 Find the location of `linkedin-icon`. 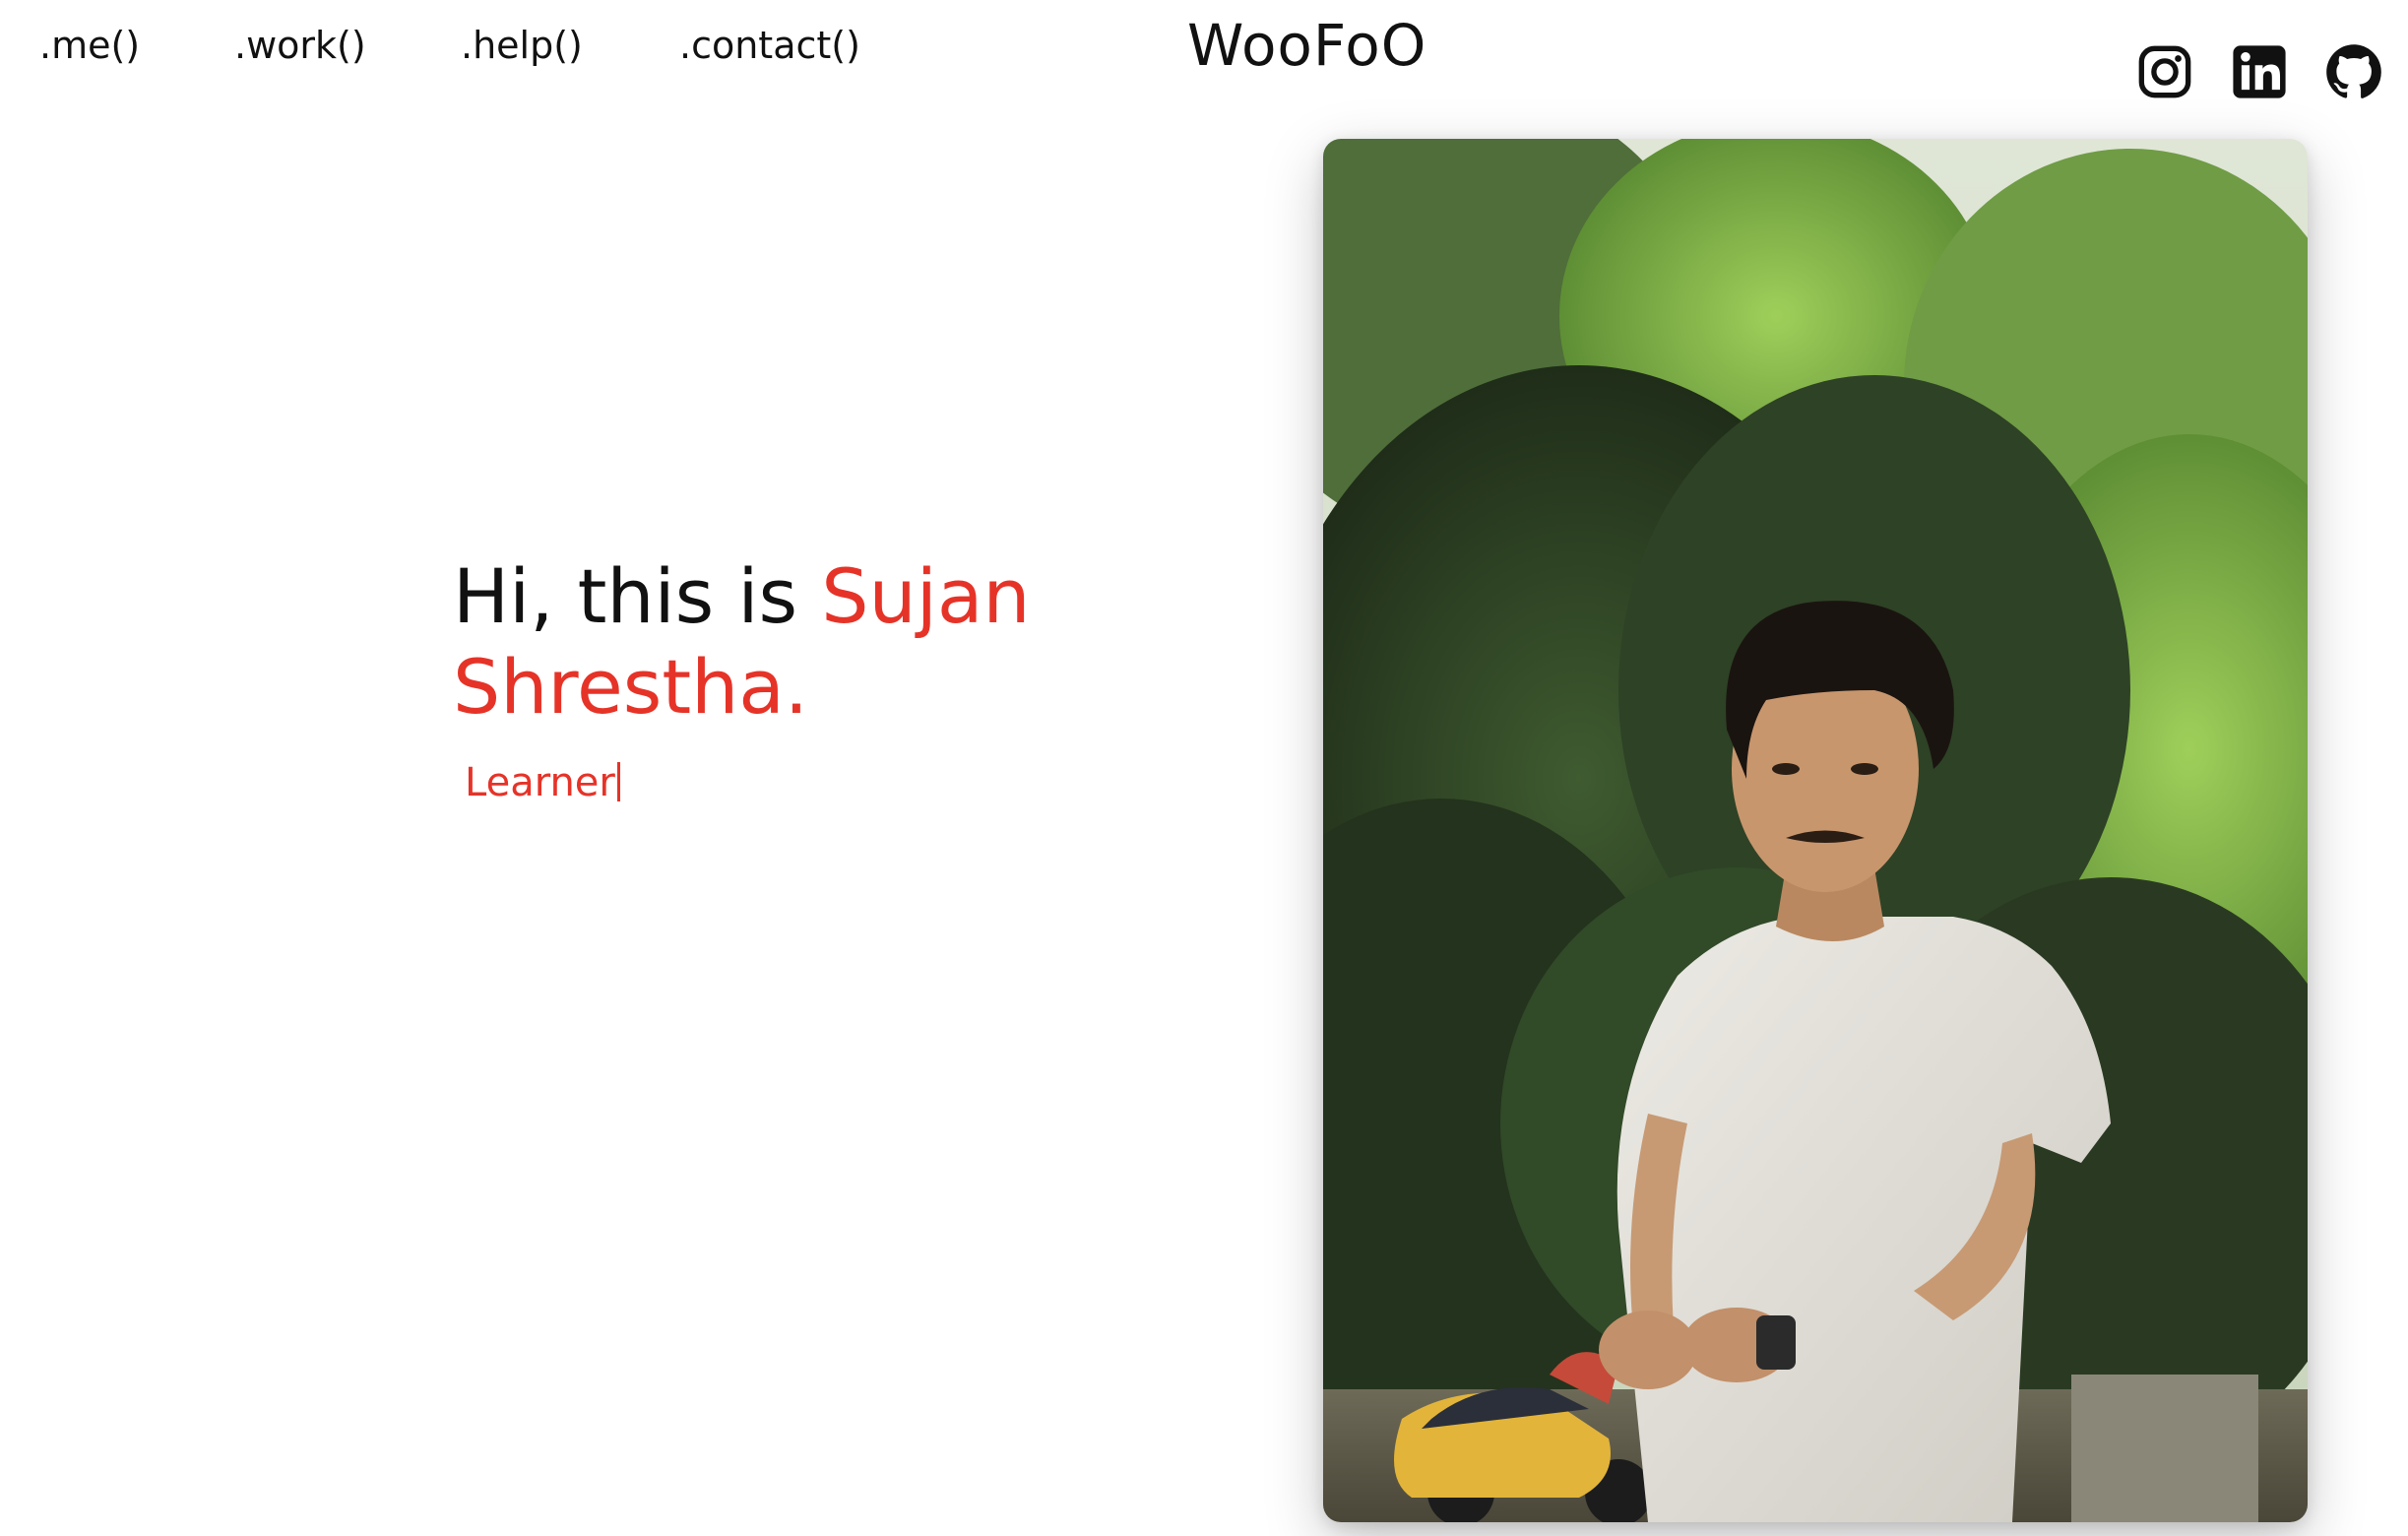

linkedin-icon is located at coordinates (2259, 71).